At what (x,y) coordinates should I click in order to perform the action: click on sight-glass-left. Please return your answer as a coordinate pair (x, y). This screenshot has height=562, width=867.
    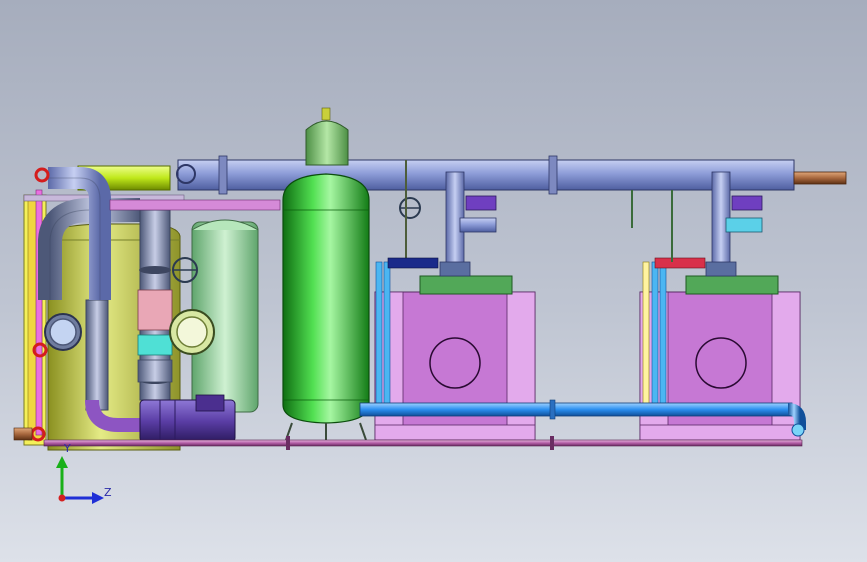
    Looking at the image, I should click on (63, 332).